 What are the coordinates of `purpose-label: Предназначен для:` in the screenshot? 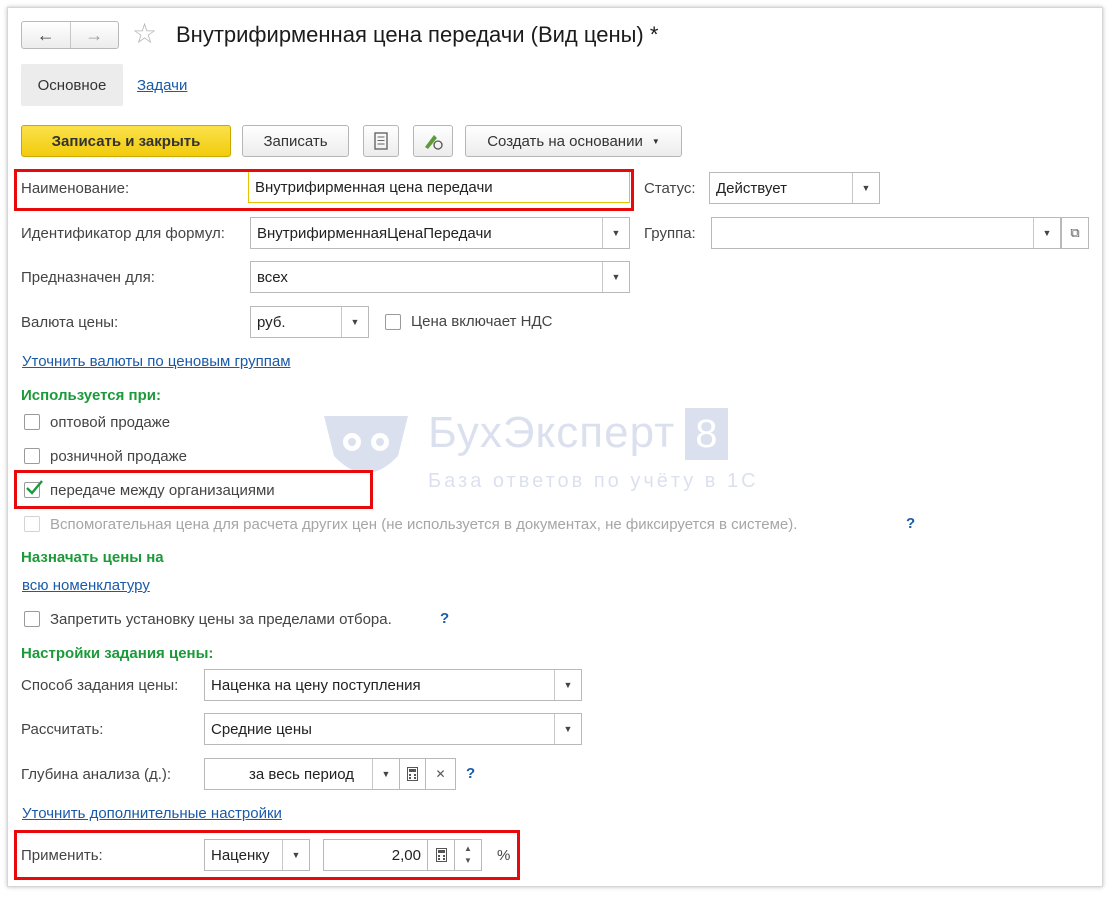 It's located at (88, 277).